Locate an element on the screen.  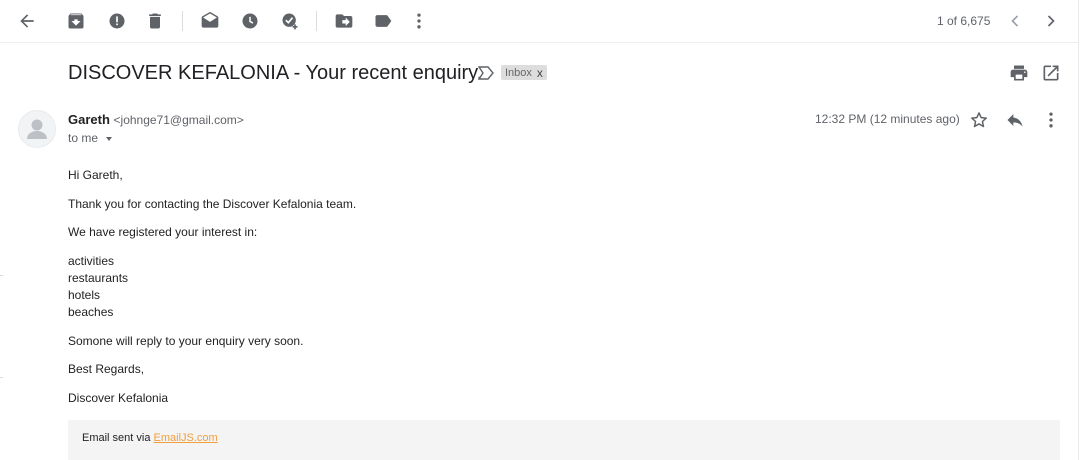
list-item: hotels is located at coordinates (84, 295).